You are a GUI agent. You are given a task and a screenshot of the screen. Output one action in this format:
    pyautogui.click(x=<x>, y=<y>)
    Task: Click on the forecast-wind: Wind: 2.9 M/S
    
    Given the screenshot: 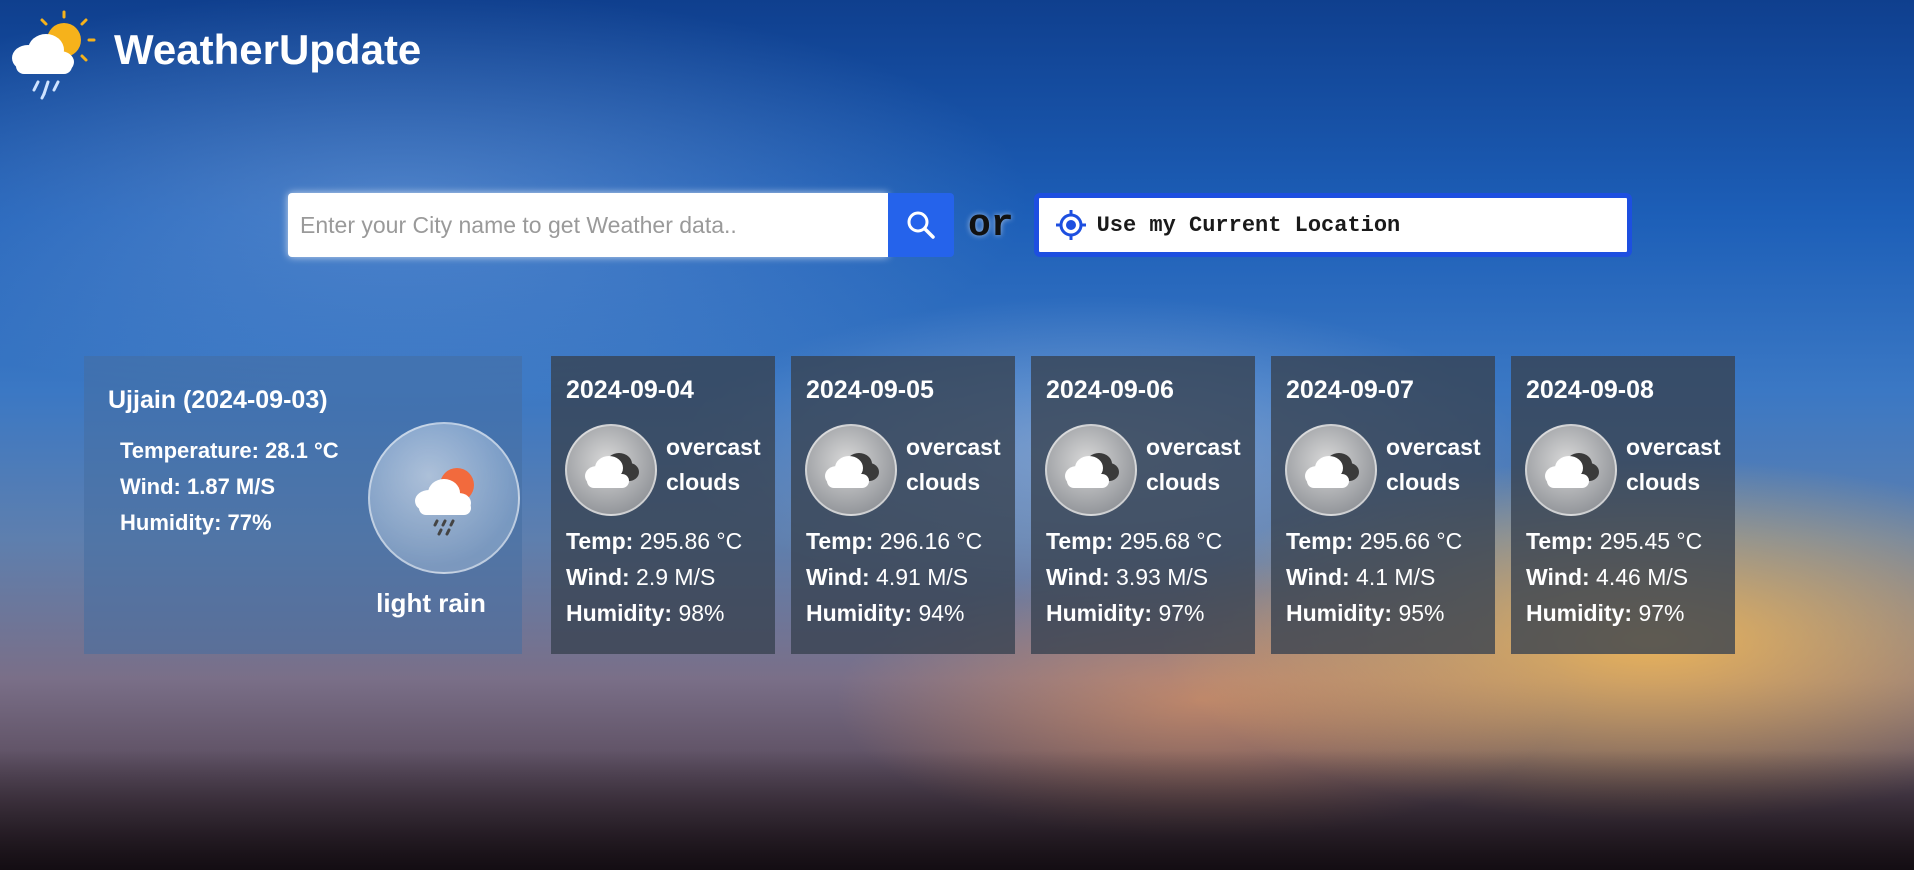 What is the action you would take?
    pyautogui.click(x=641, y=577)
    